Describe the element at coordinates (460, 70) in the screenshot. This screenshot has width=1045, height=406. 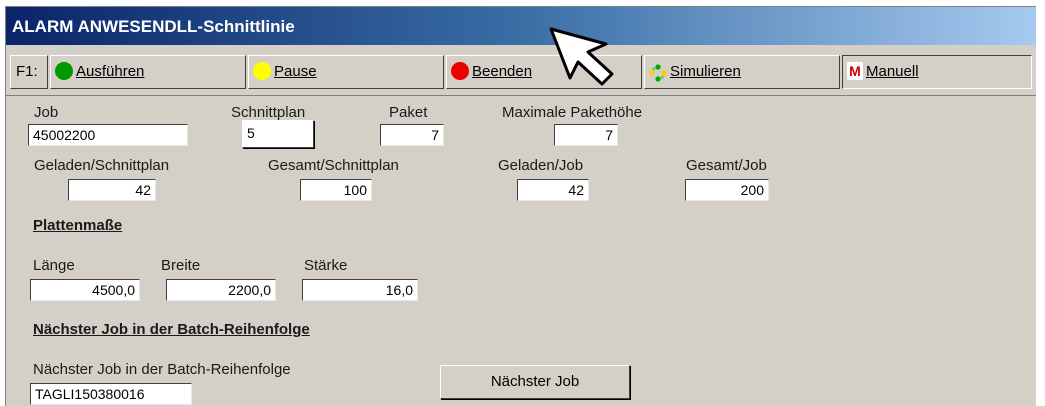
I see `red-circle-icon` at that location.